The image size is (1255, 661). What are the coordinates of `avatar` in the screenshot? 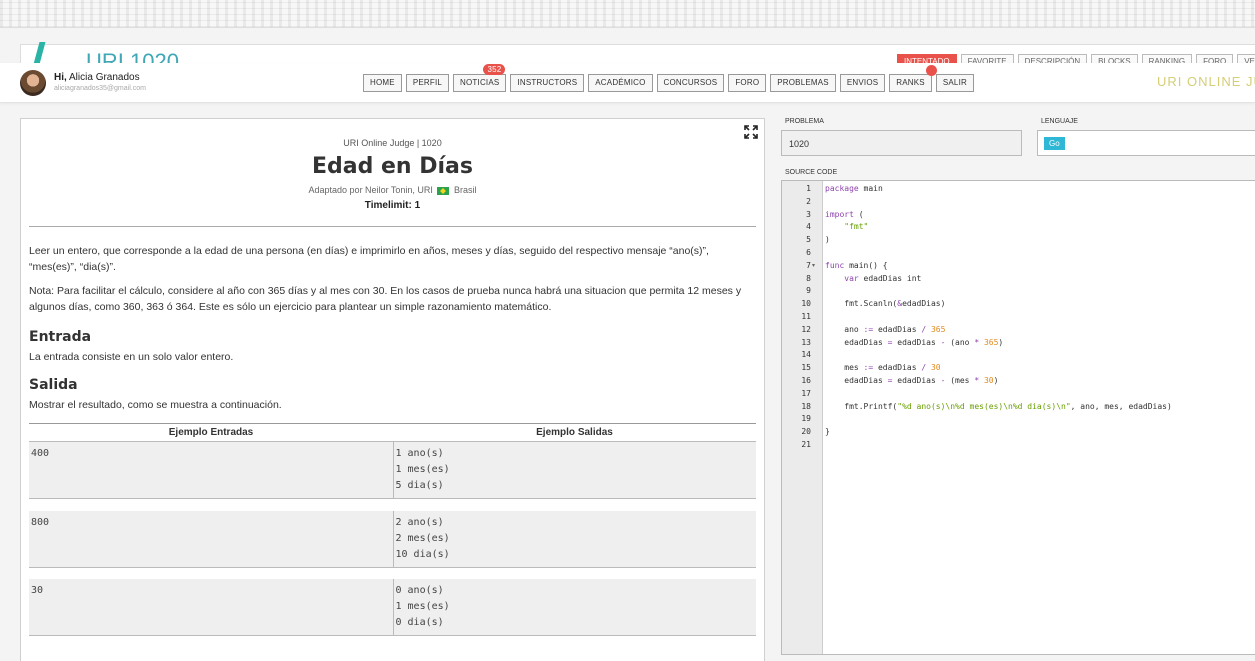 It's located at (33, 83).